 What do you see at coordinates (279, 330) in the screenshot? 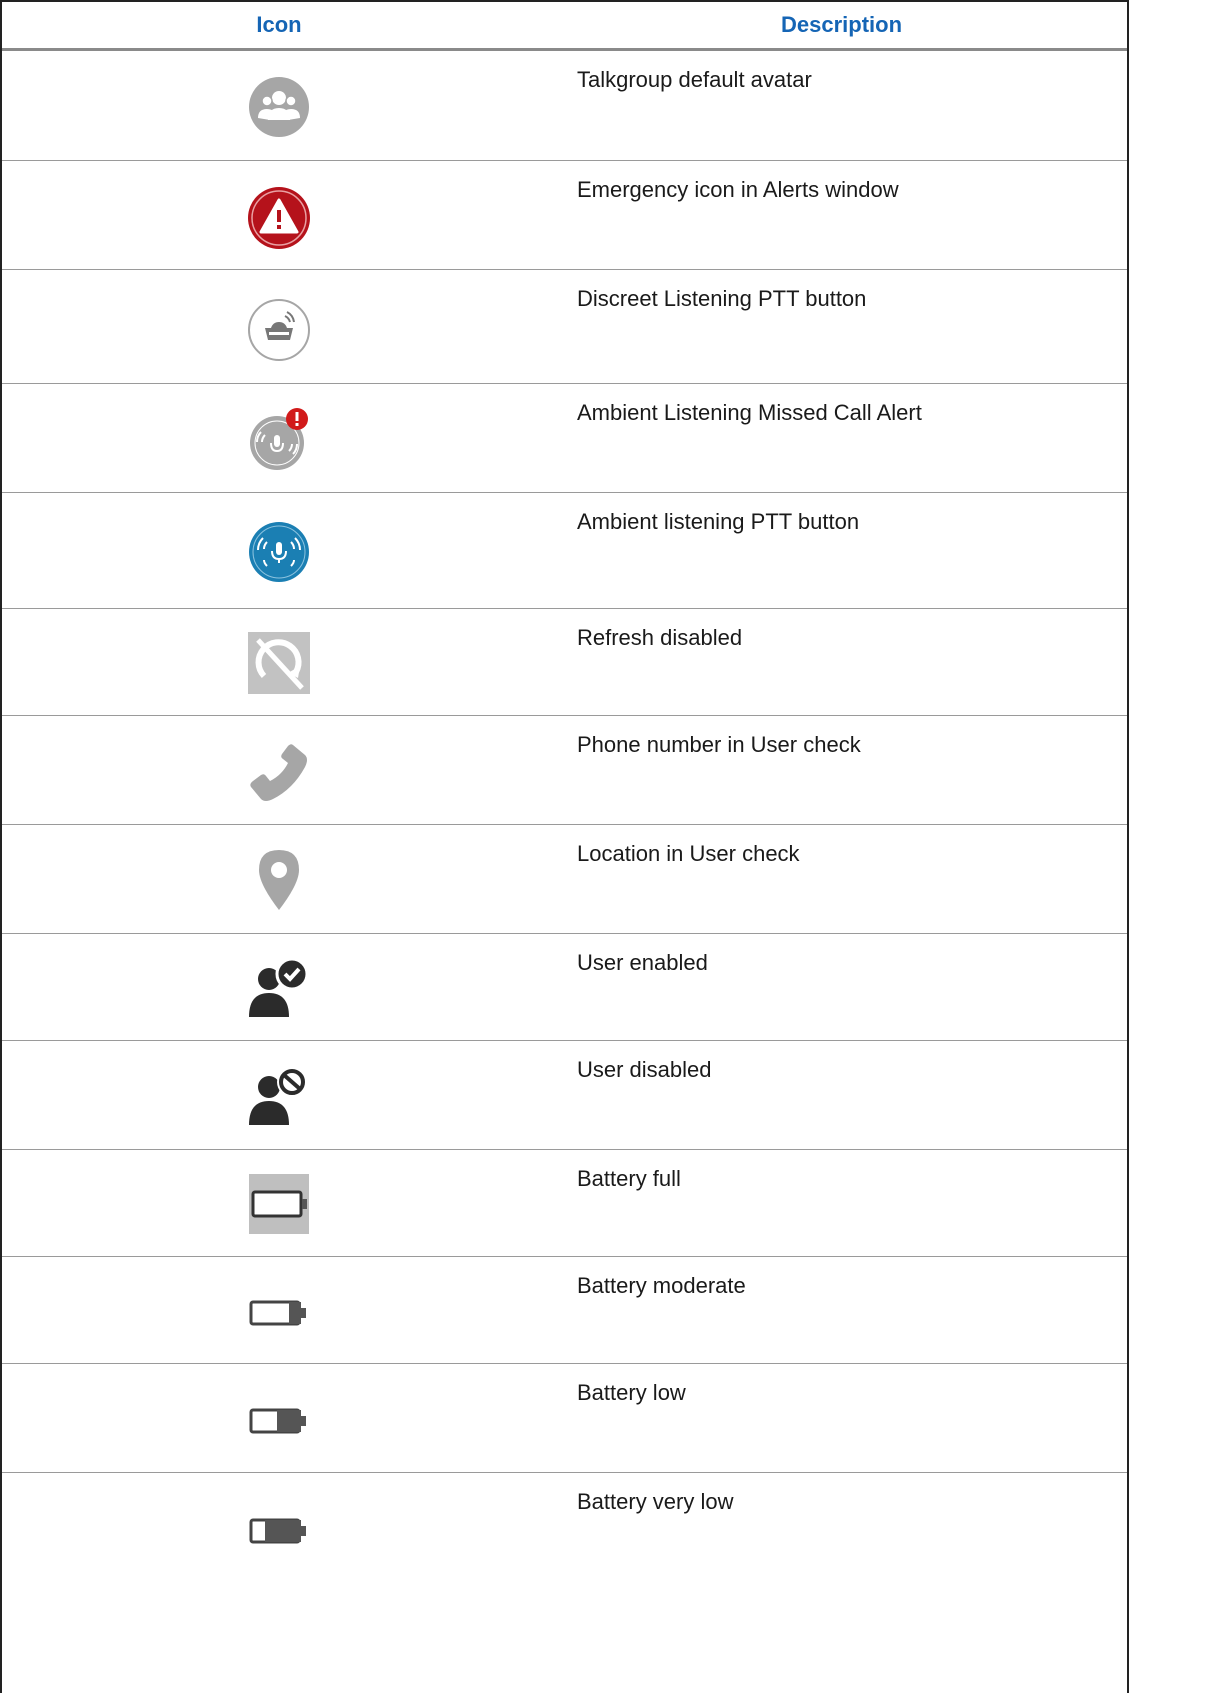
I see `discreet-listening-ptt-icon` at bounding box center [279, 330].